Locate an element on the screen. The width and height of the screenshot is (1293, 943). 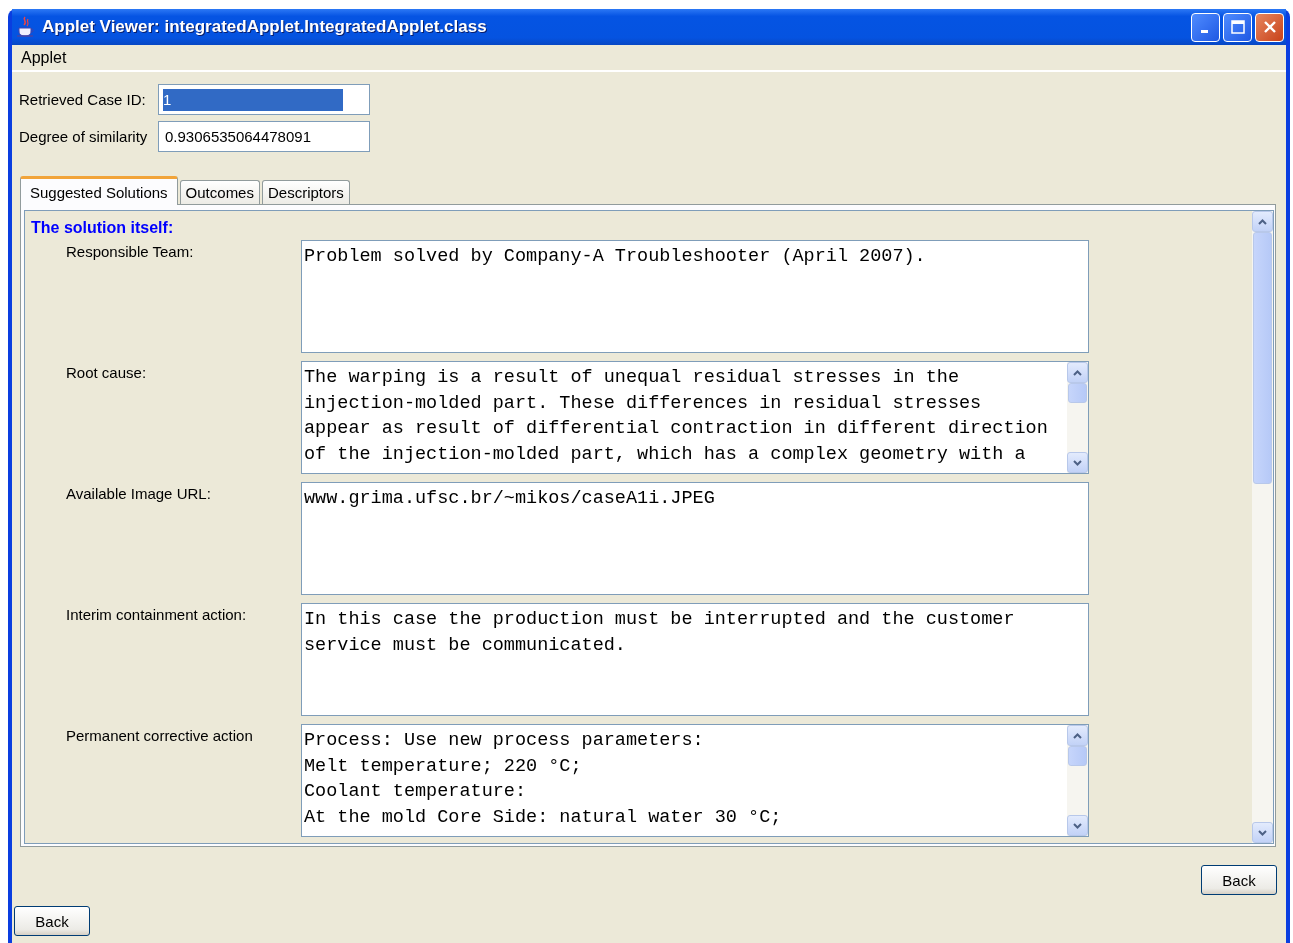
text-area: Problem solved by Company-A Troubleshooter (April 2007). is located at coordinates (695, 296).